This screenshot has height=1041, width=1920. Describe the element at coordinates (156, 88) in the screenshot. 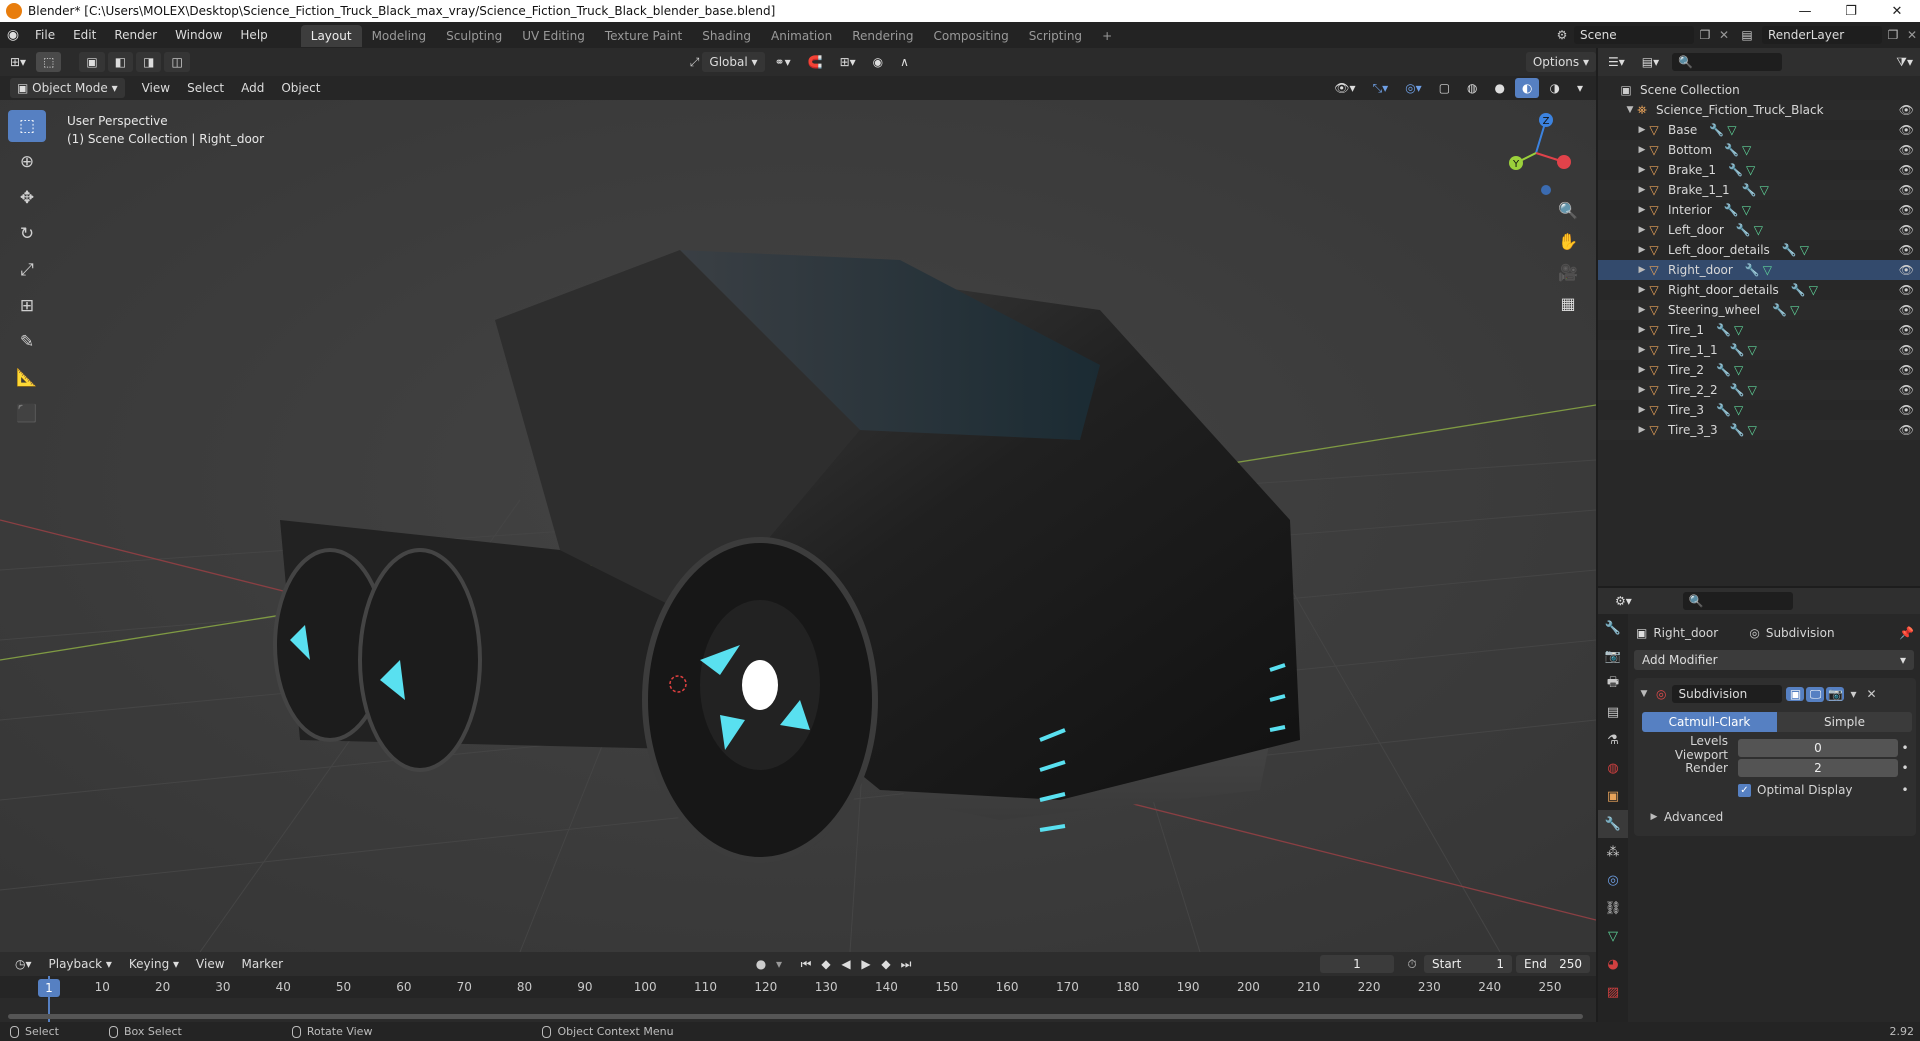

I see `view-menu: View` at that location.